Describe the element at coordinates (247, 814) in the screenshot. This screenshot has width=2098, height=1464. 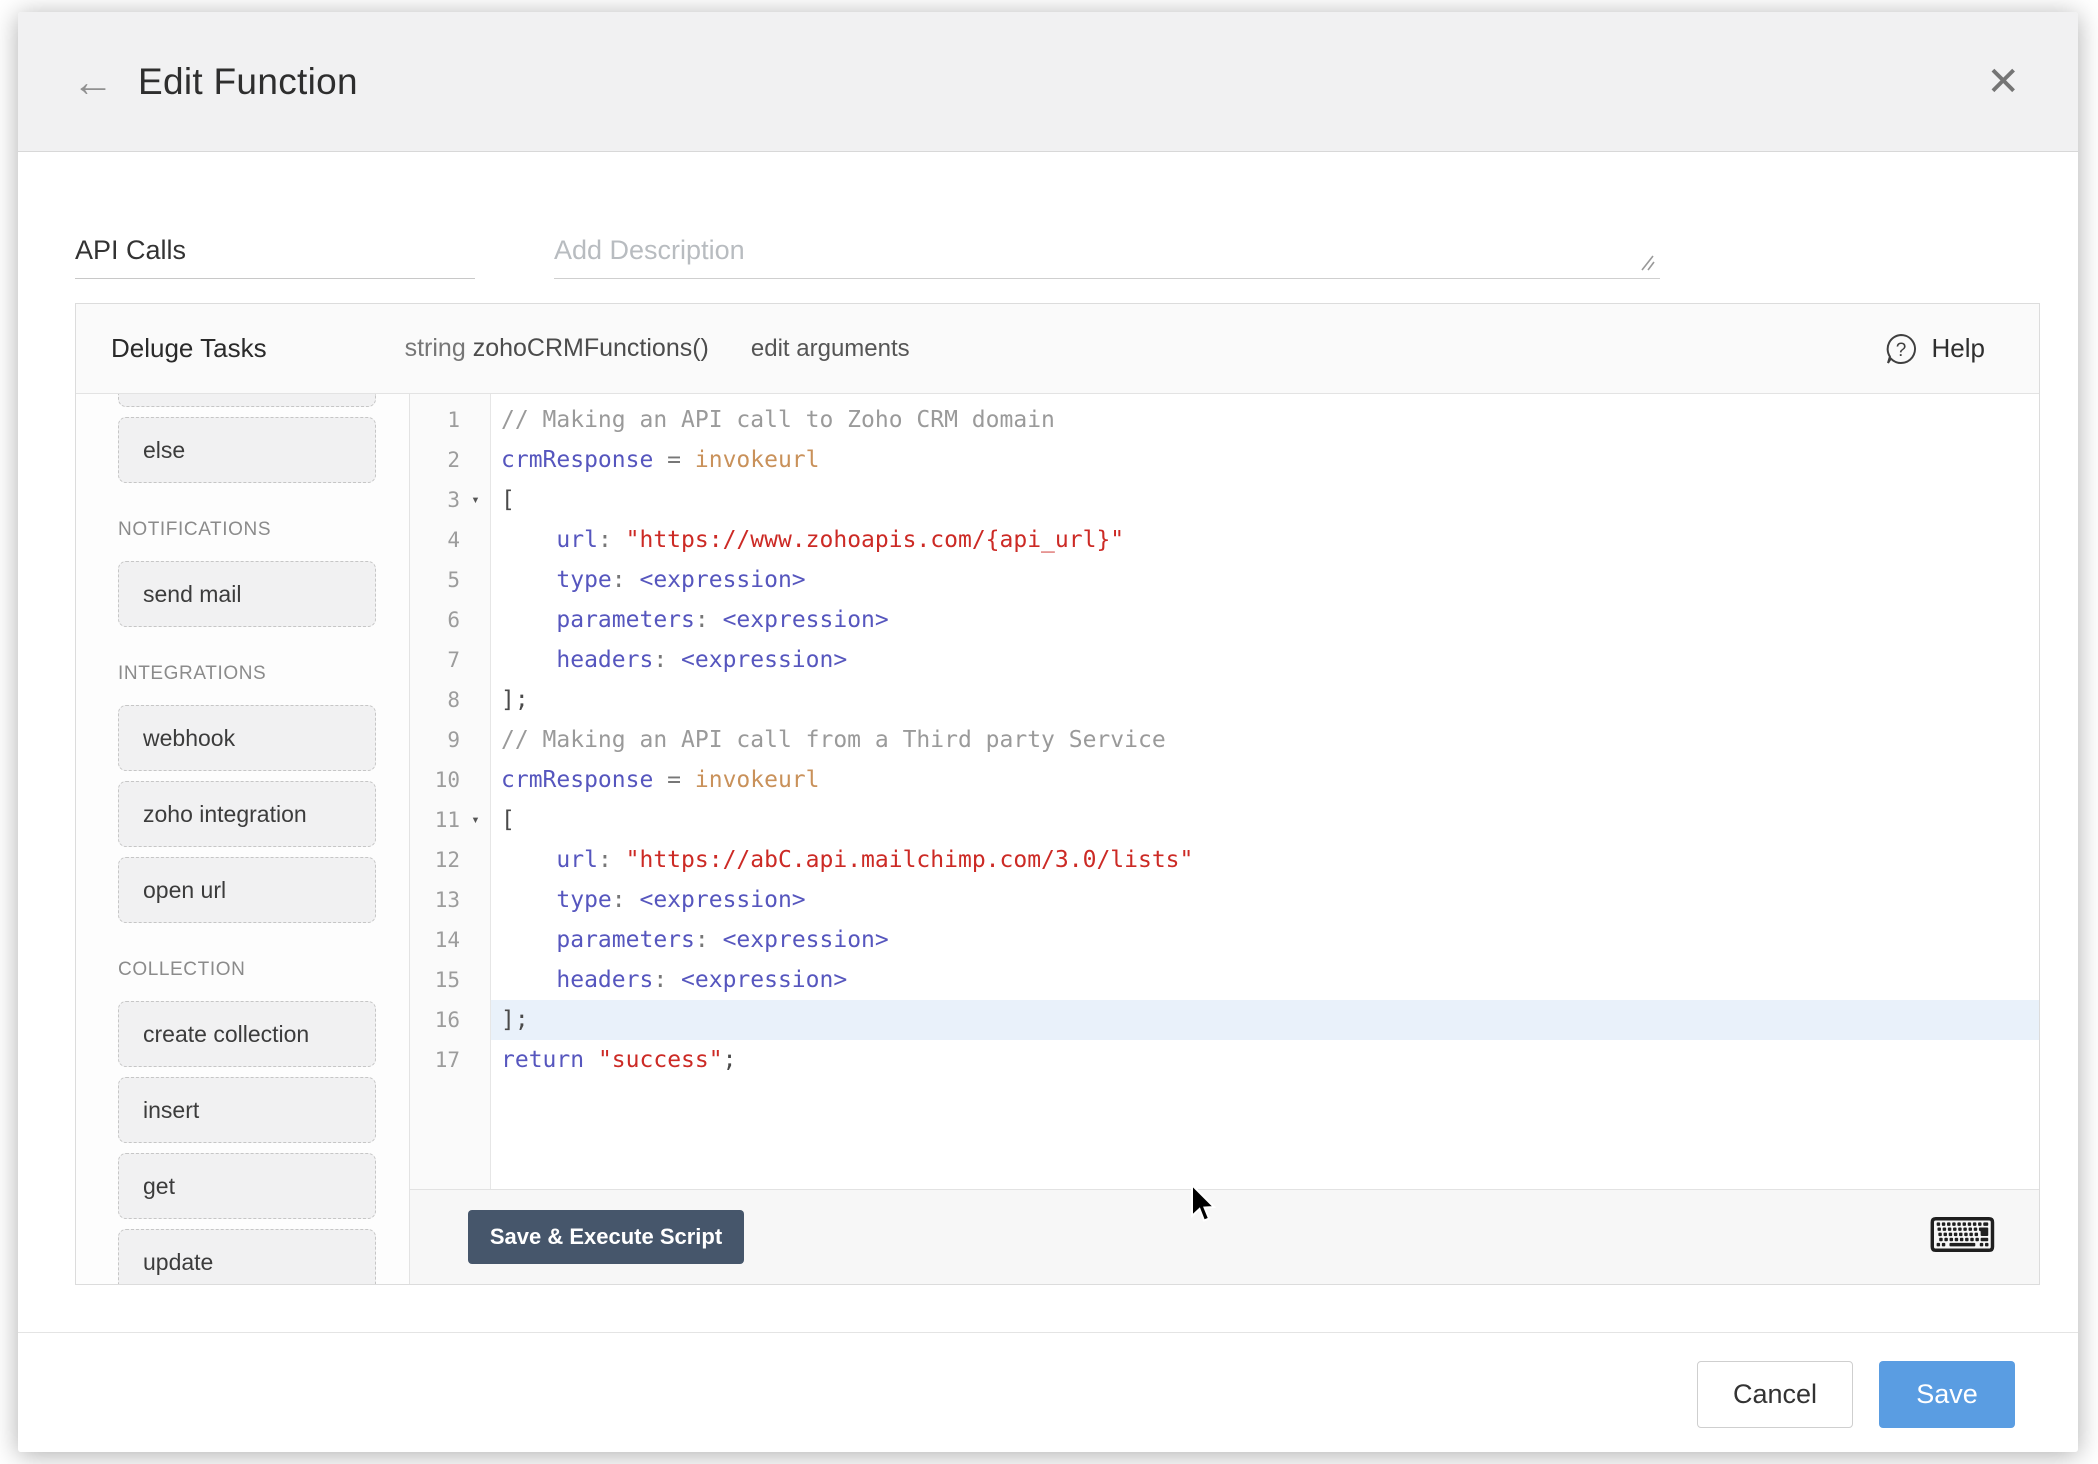
I see `task-item-zoho-integration: zoho integration` at that location.